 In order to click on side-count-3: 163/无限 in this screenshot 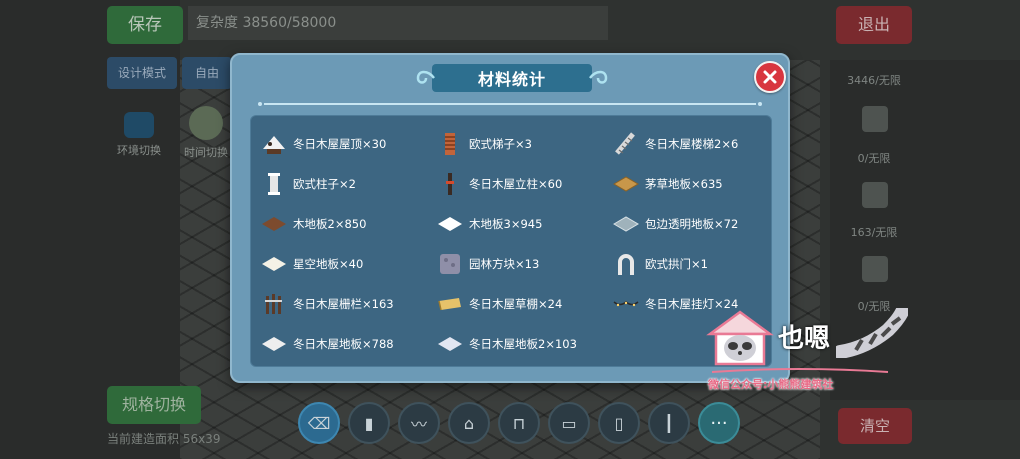, I will do `click(874, 232)`.